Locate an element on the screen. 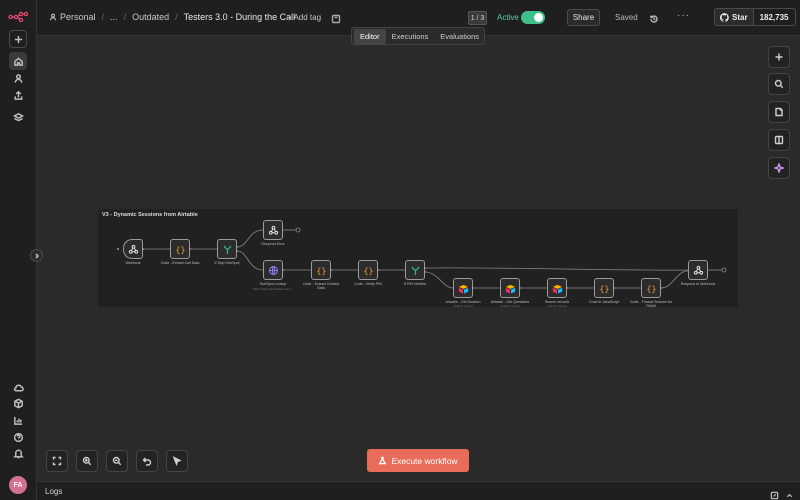  panel-icon is located at coordinates (779, 140).